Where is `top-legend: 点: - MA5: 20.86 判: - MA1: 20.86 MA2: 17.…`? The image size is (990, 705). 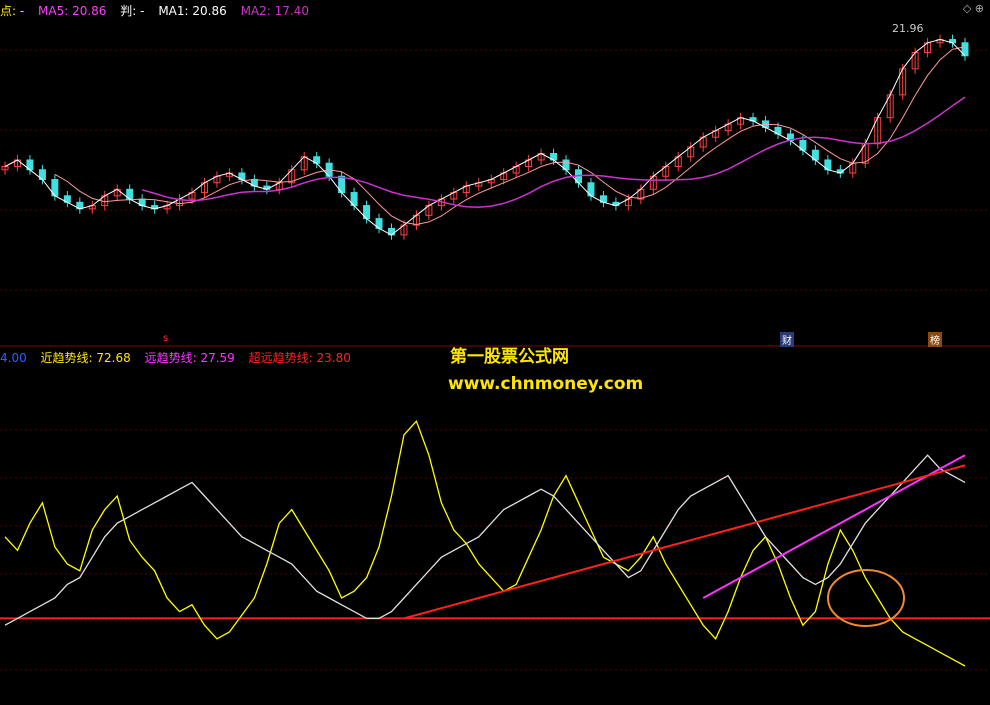 top-legend: 点: - MA5: 20.86 判: - MA1: 20.86 MA2: 17.… is located at coordinates (159, 10).